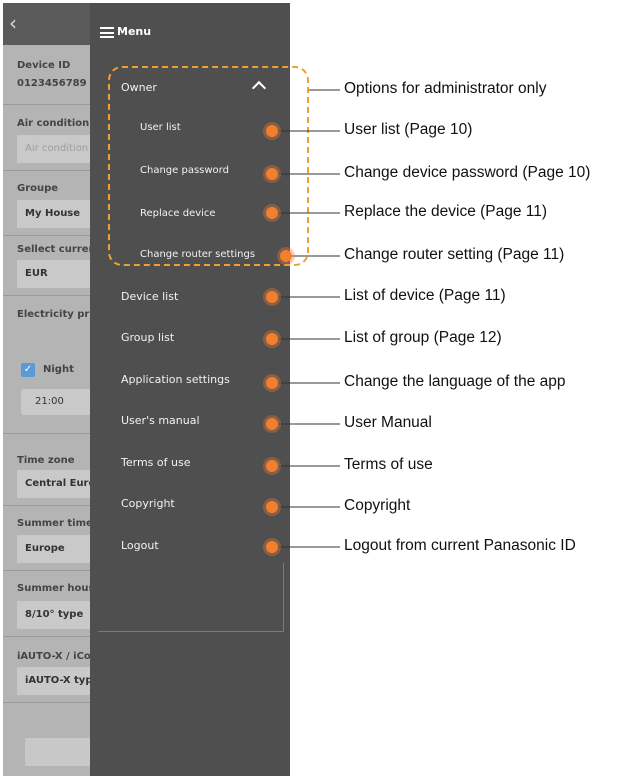 This screenshot has height=776, width=636. What do you see at coordinates (425, 295) in the screenshot?
I see `callout-device-list: List of device (Page 11)` at bounding box center [425, 295].